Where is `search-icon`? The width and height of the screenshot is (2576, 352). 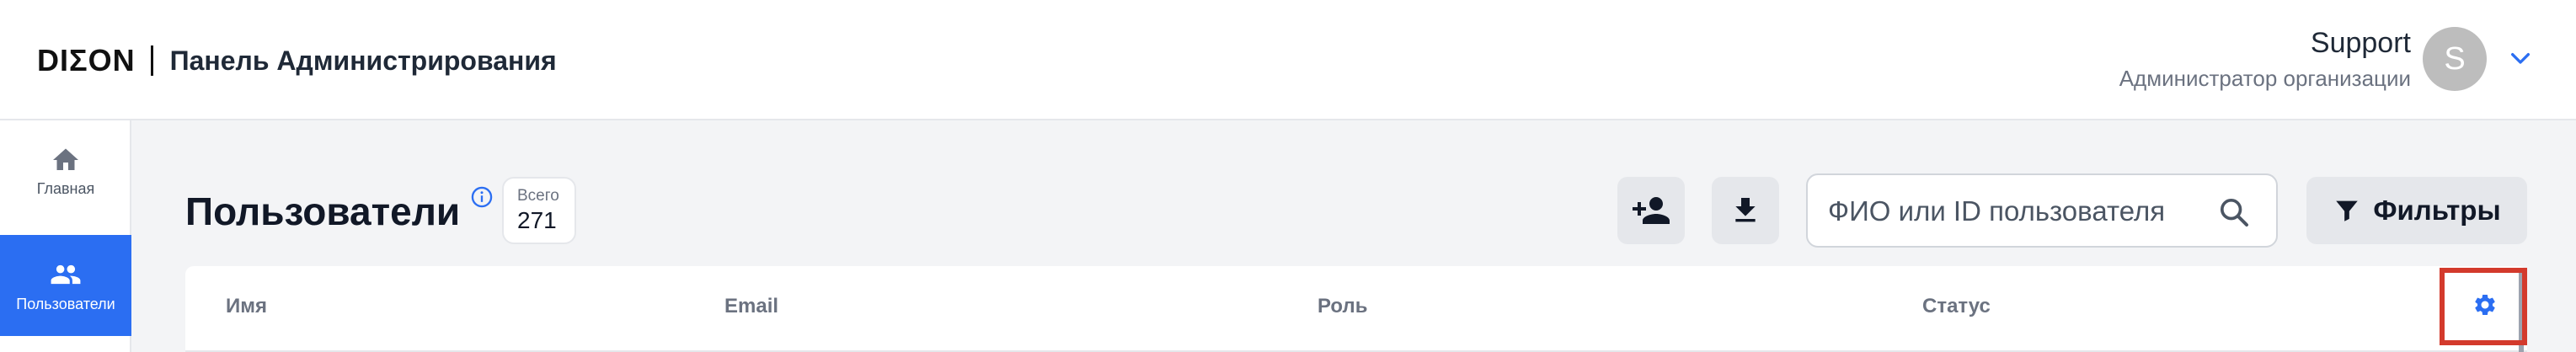
search-icon is located at coordinates (2234, 212).